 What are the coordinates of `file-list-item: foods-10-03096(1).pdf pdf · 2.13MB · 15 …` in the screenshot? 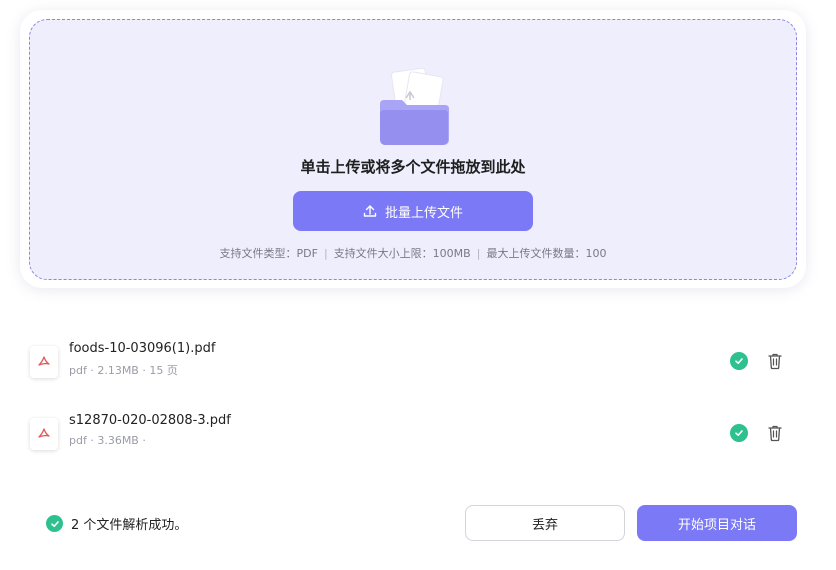 It's located at (415, 365).